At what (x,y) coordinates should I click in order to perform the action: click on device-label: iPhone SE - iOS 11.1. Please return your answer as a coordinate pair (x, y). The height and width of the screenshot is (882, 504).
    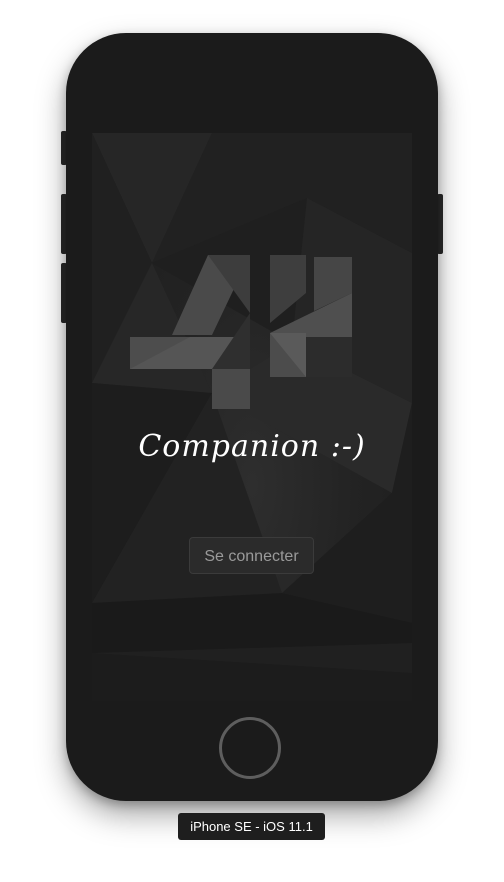
    Looking at the image, I should click on (251, 826).